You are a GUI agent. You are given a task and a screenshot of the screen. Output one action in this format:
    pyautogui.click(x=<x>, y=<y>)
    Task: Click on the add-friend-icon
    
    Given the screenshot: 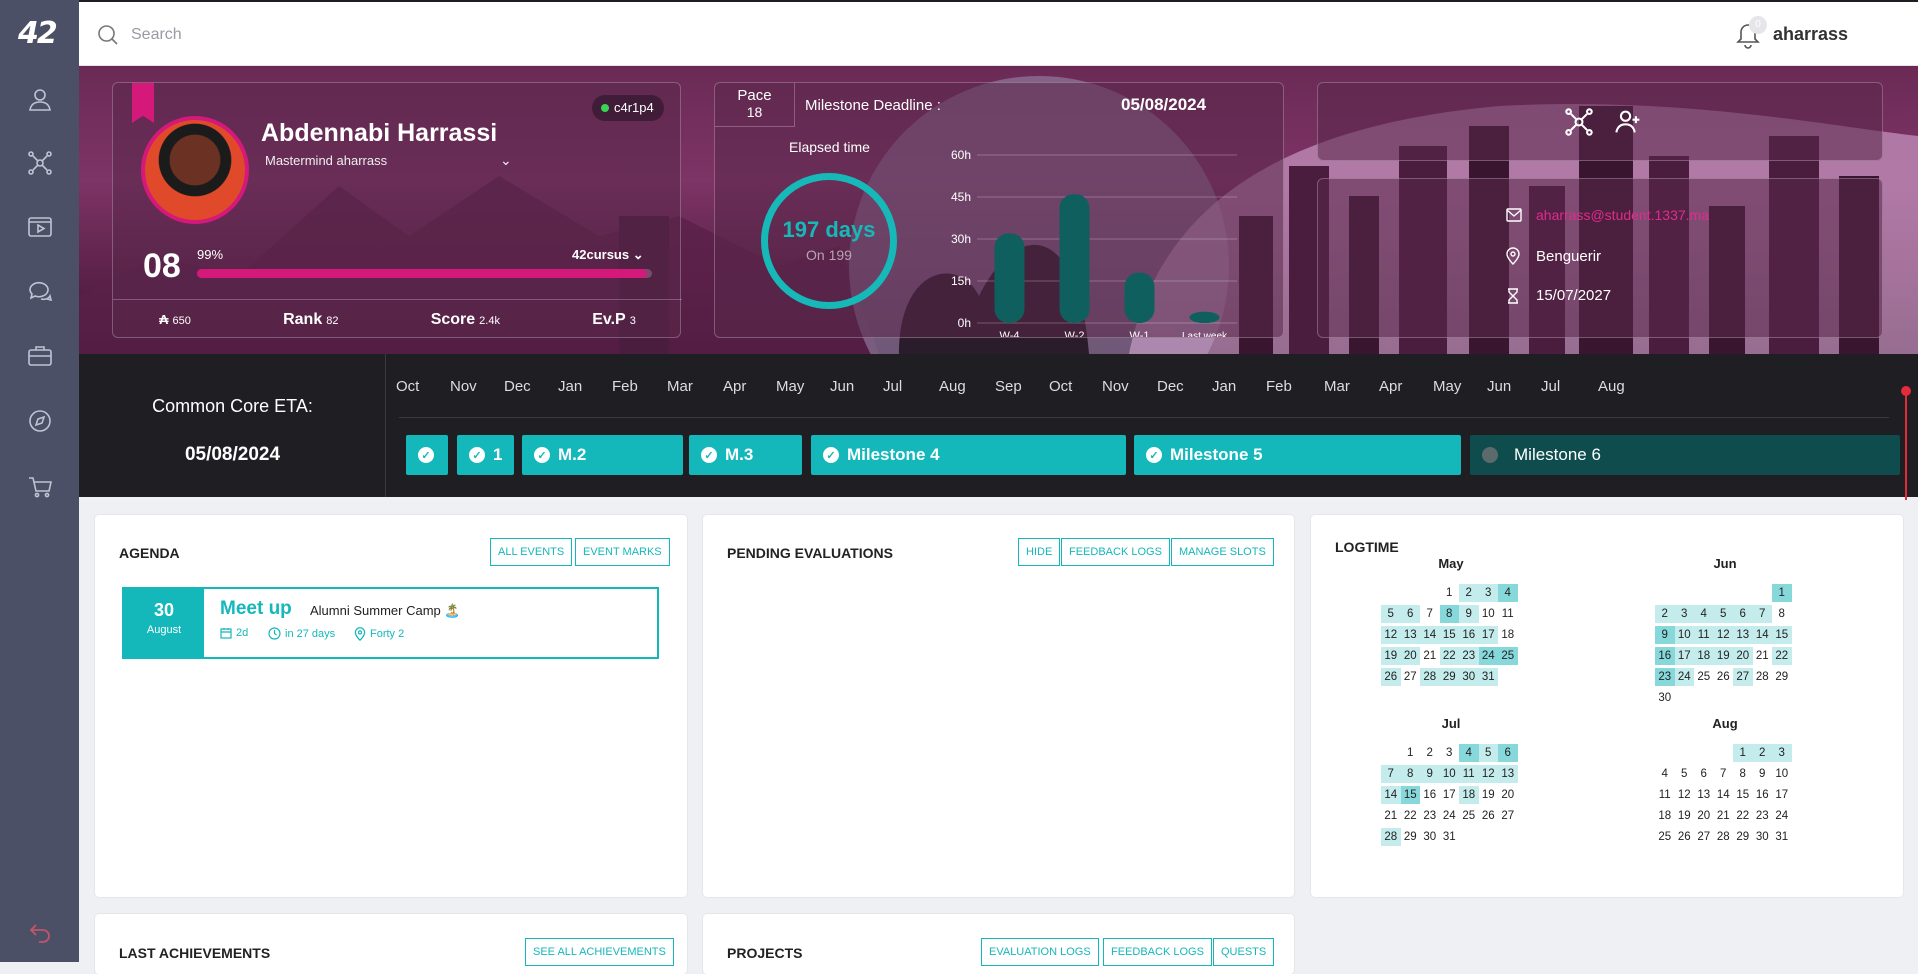 What is the action you would take?
    pyautogui.click(x=1629, y=122)
    